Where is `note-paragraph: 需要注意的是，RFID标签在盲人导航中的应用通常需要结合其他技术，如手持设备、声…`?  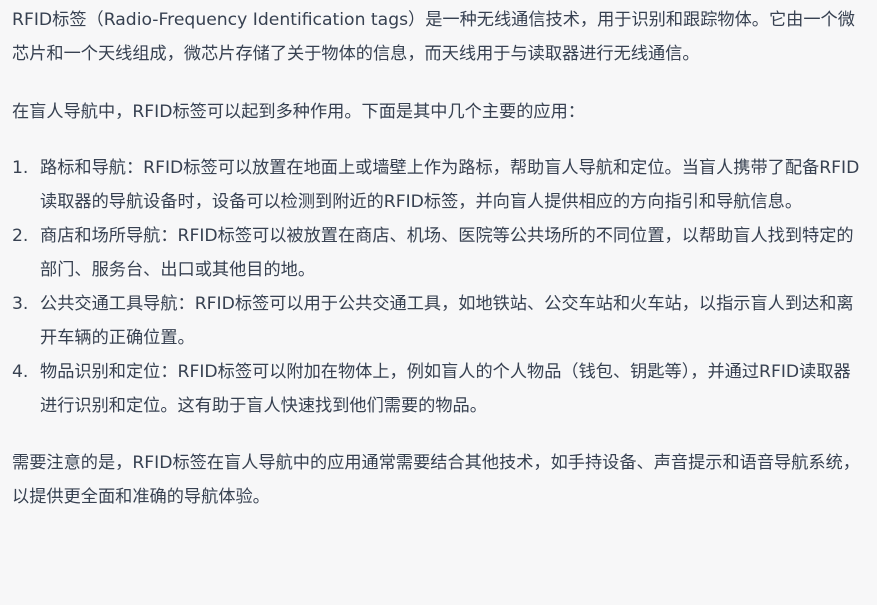 note-paragraph: 需要注意的是，RFID标签在盲人导航中的应用通常需要结合其他技术，如手持设备、声… is located at coordinates (436, 480).